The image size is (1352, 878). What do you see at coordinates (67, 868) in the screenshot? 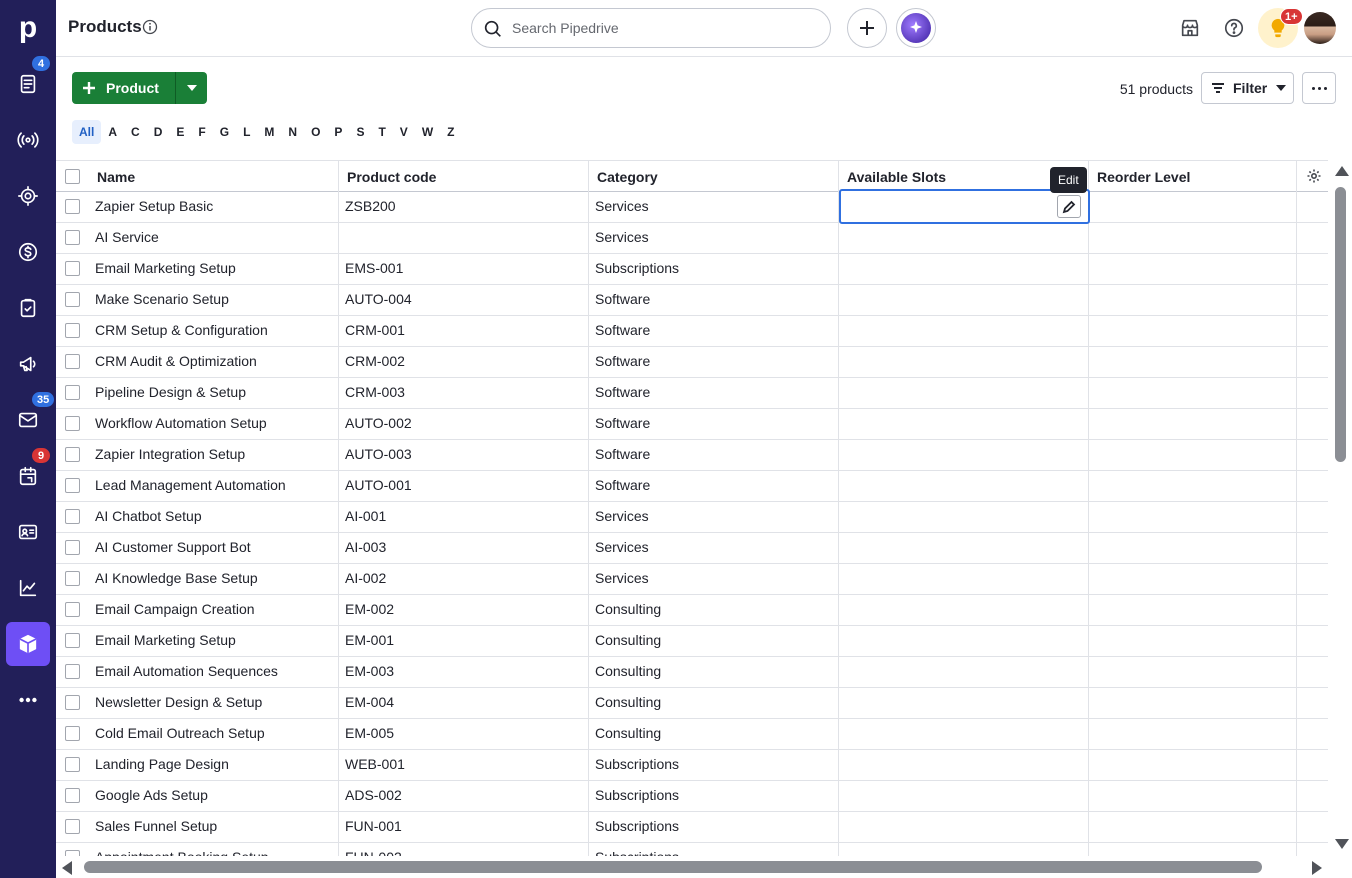
I see `scroll-left-arrow-icon` at bounding box center [67, 868].